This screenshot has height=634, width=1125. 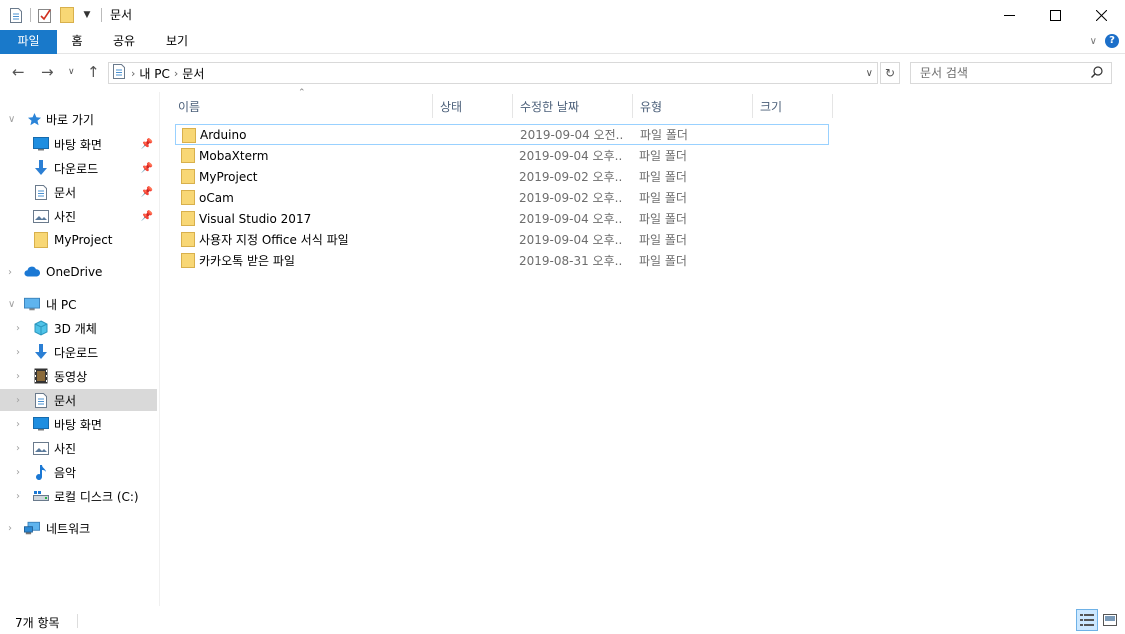 I want to click on nav-label: 내 PC, so click(x=61, y=304).